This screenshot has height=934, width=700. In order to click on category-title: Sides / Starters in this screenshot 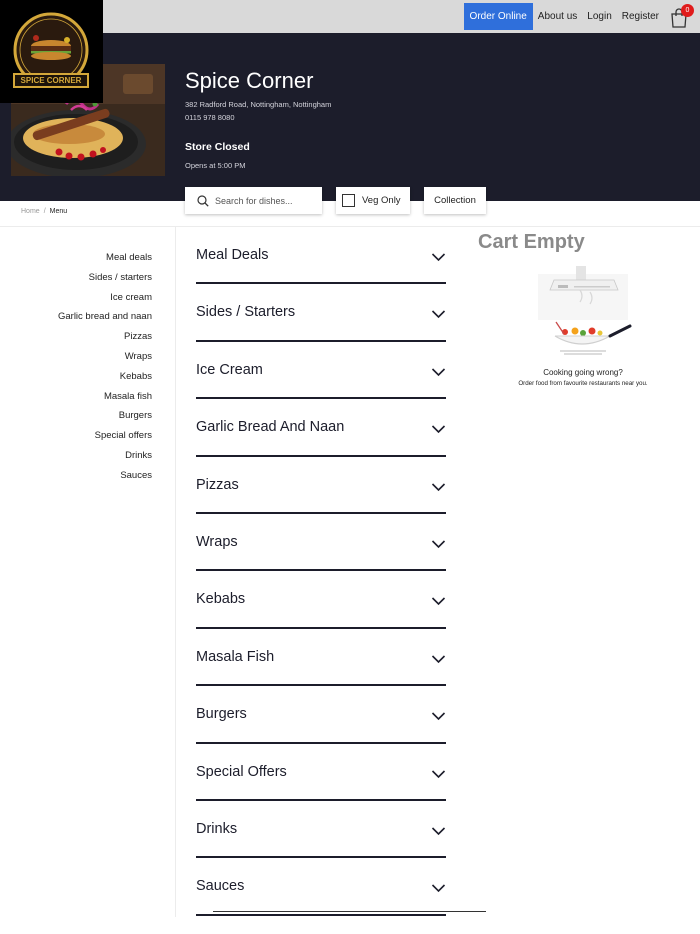, I will do `click(246, 312)`.